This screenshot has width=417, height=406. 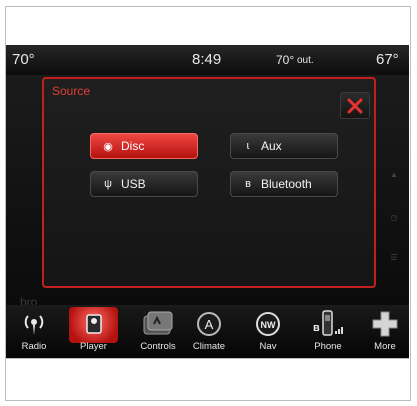 I want to click on svg-text: A, so click(x=209, y=324).